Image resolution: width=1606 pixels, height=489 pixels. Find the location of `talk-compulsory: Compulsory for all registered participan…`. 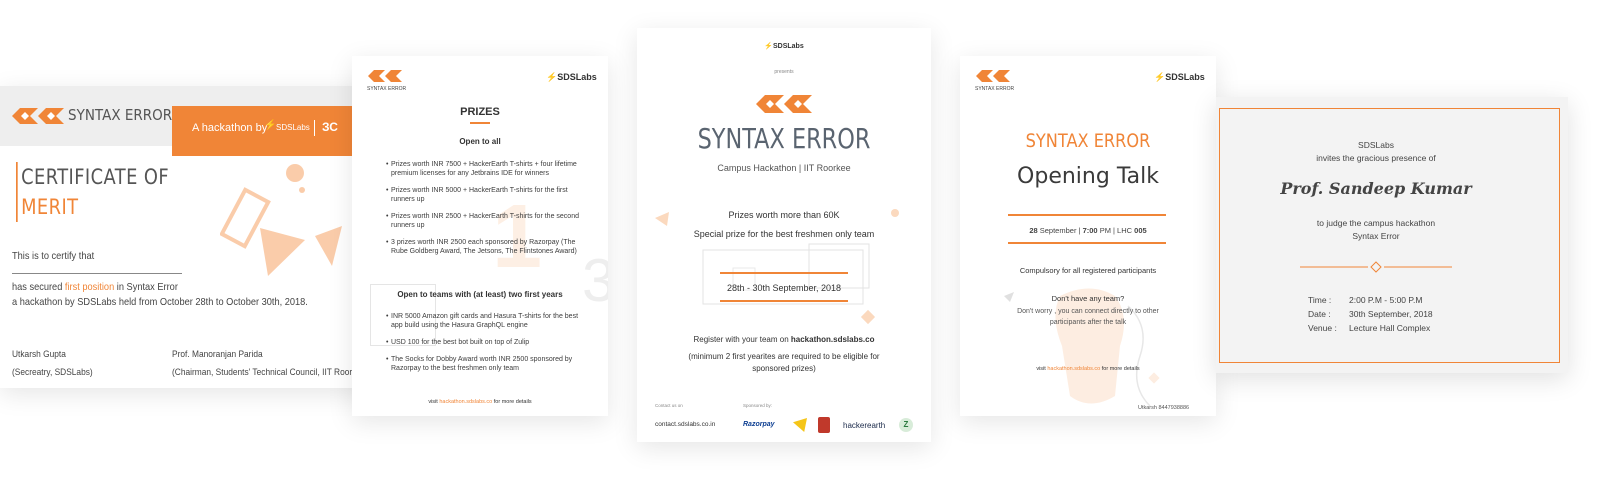

talk-compulsory: Compulsory for all registered participan… is located at coordinates (1088, 270).